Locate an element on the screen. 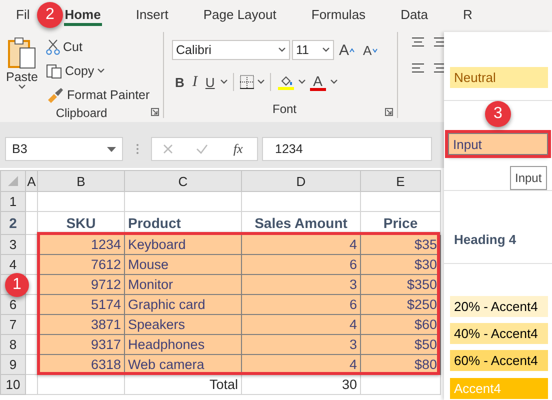 The width and height of the screenshot is (552, 400). fill-color-button is located at coordinates (286, 82).